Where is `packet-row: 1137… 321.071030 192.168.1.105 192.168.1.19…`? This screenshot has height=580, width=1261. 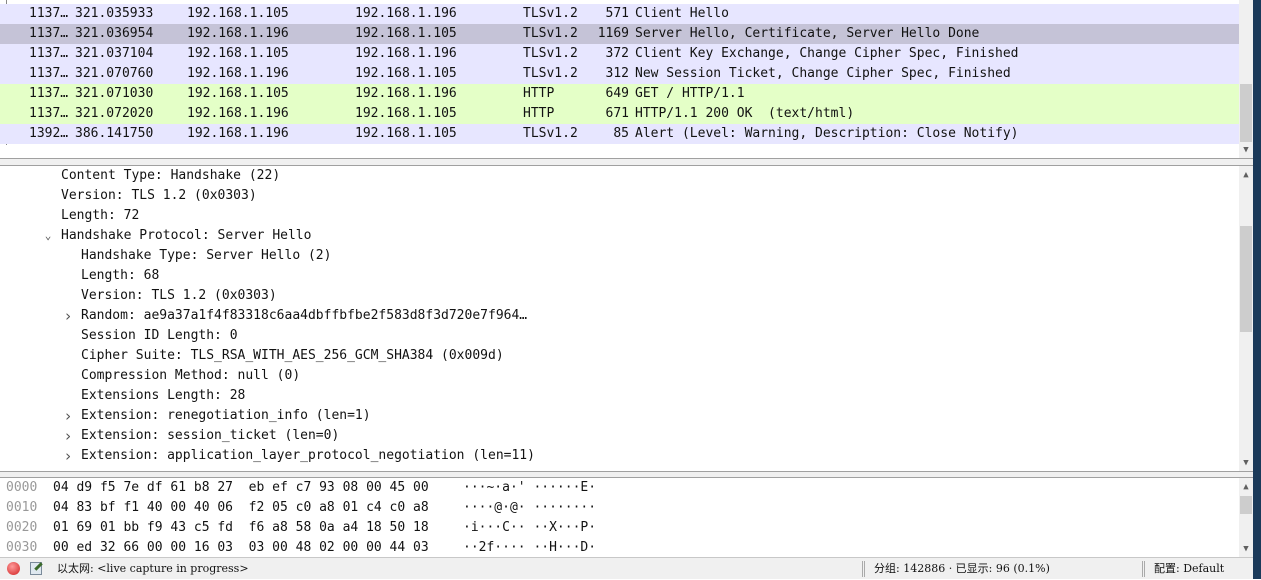 packet-row: 1137… 321.071030 192.168.1.105 192.168.1.19… is located at coordinates (619, 94).